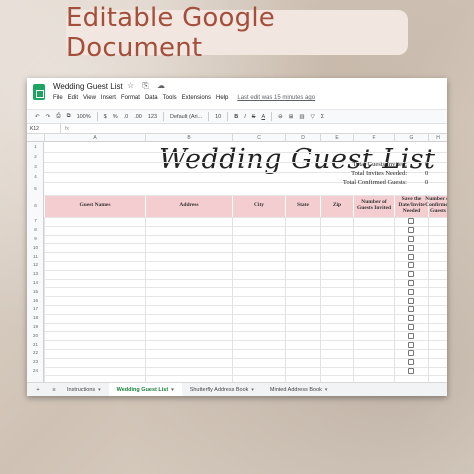 The image size is (474, 474). What do you see at coordinates (35, 188) in the screenshot?
I see `row-number: 5` at bounding box center [35, 188].